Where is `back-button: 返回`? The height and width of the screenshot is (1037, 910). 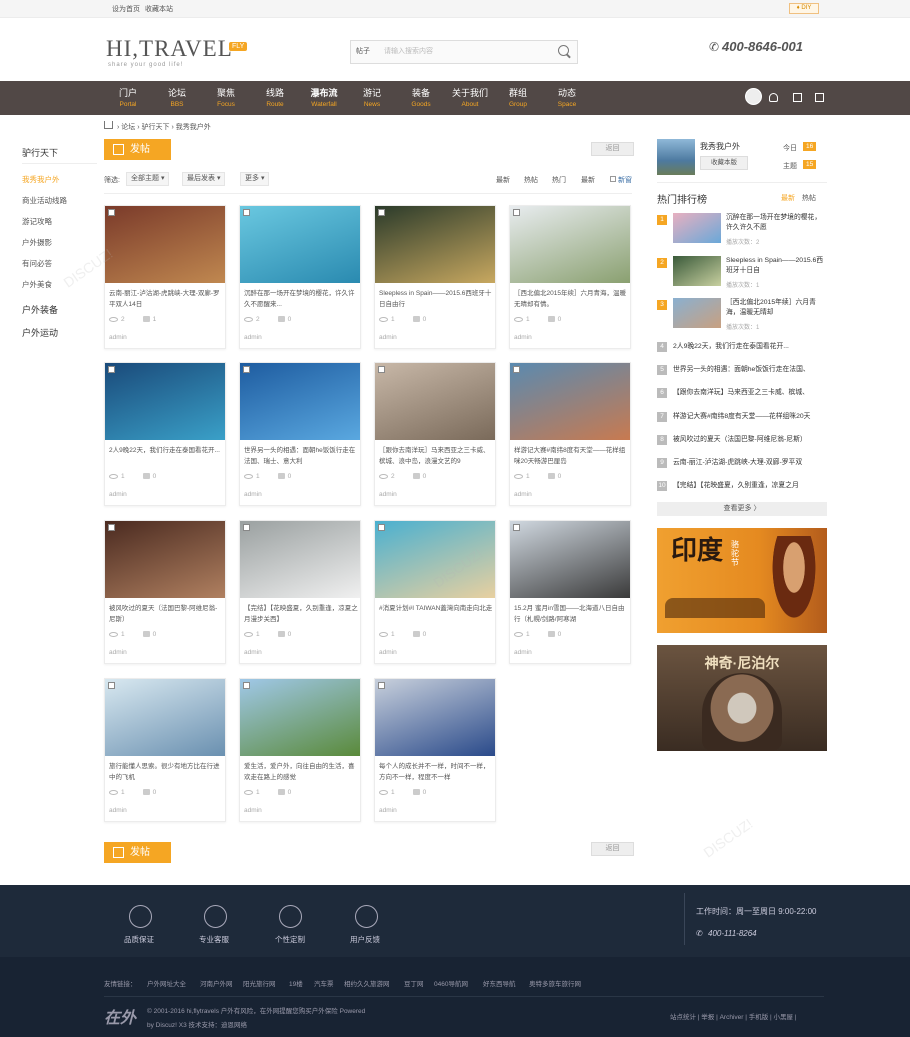
back-button: 返回 is located at coordinates (612, 149).